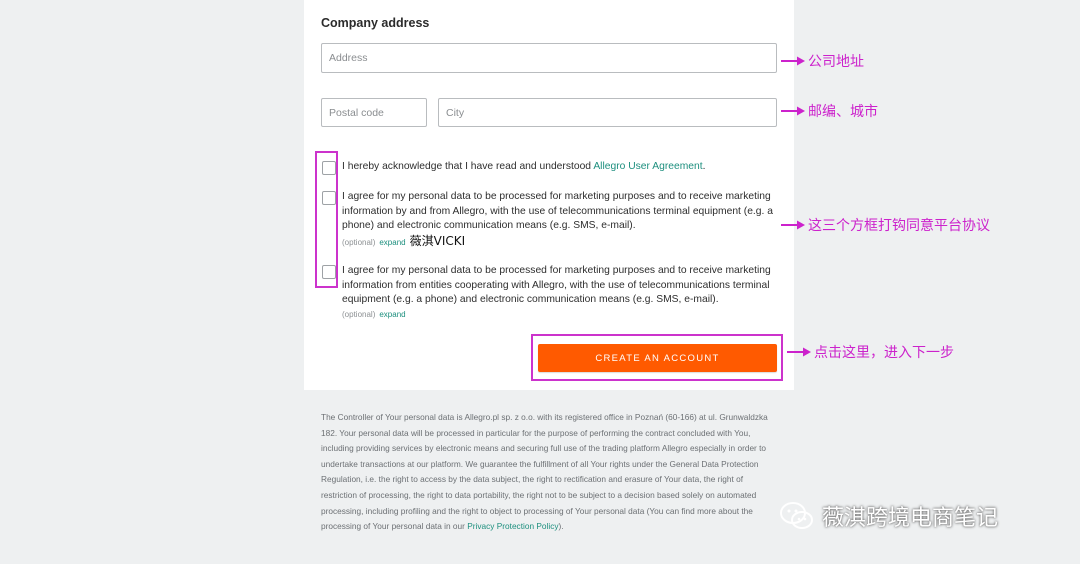 The width and height of the screenshot is (1080, 564). Describe the element at coordinates (704, 166) in the screenshot. I see `consent1-suffix: .` at that location.